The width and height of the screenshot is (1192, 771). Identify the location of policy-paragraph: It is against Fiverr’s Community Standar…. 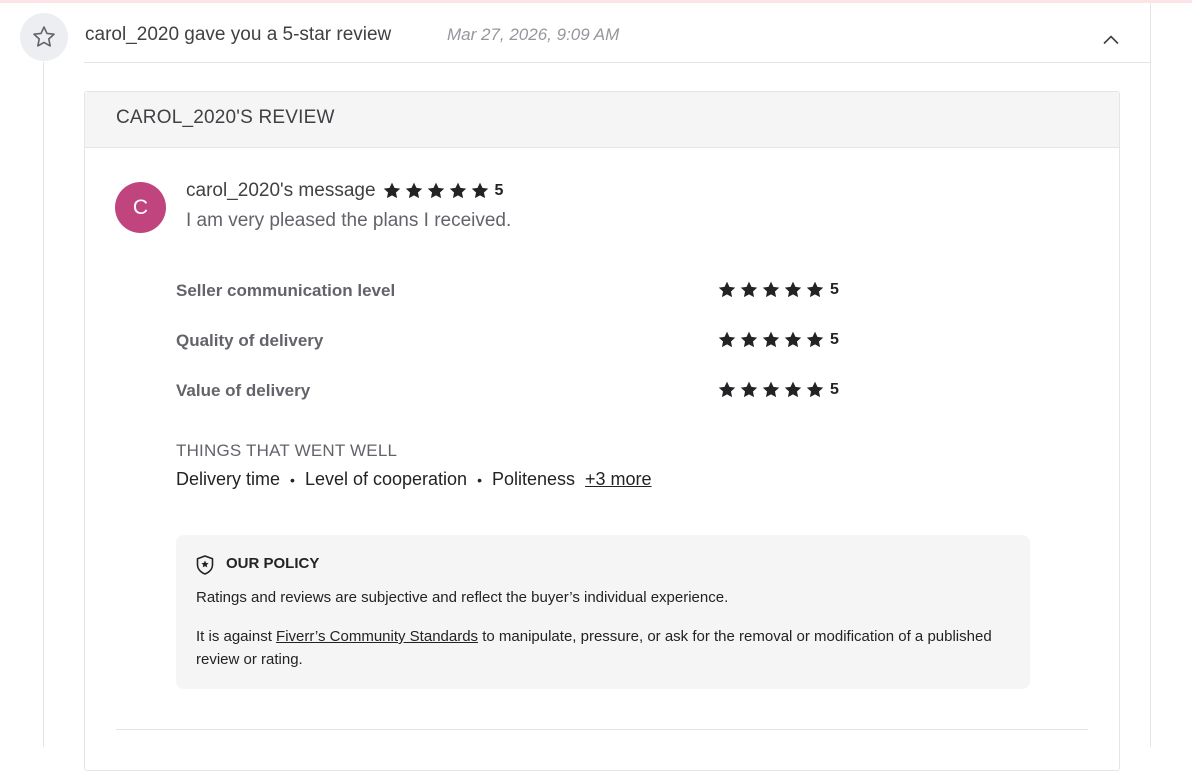
(601, 648).